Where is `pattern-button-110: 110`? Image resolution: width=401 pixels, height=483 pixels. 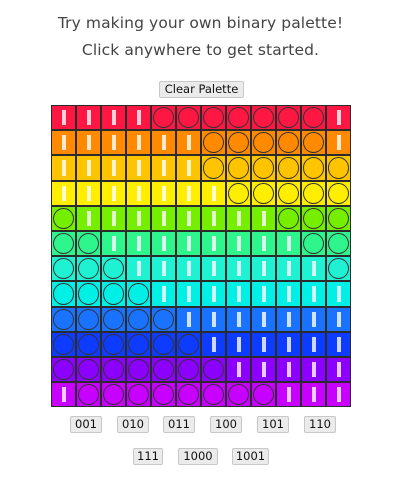 pattern-button-110: 110 is located at coordinates (320, 424).